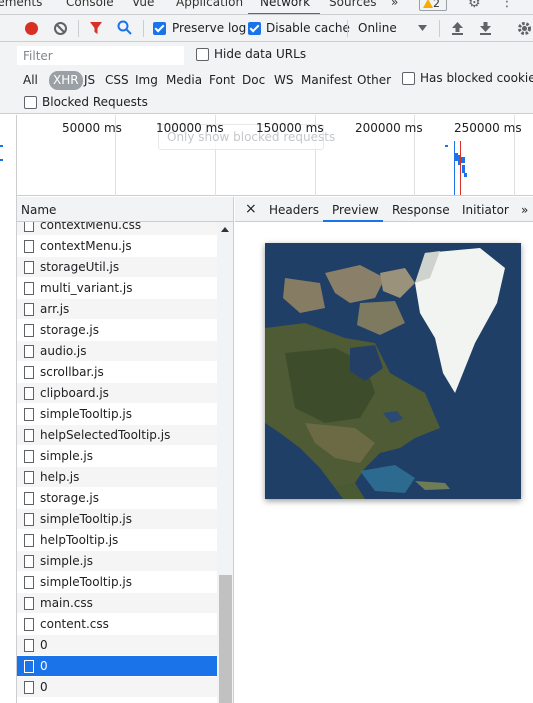 Image resolution: width=533 pixels, height=703 pixels. What do you see at coordinates (485, 28) in the screenshot?
I see `export-har-icon` at bounding box center [485, 28].